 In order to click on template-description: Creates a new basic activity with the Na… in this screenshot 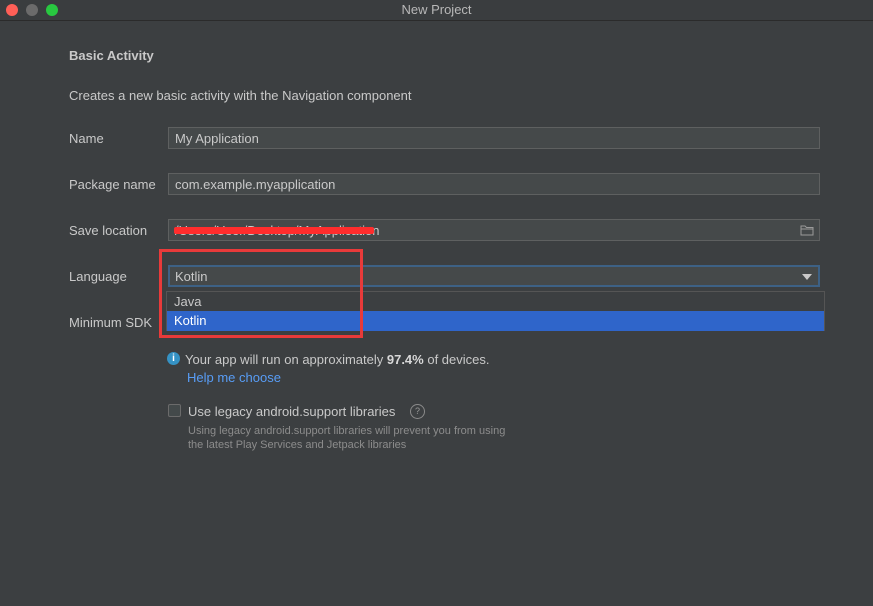, I will do `click(240, 95)`.